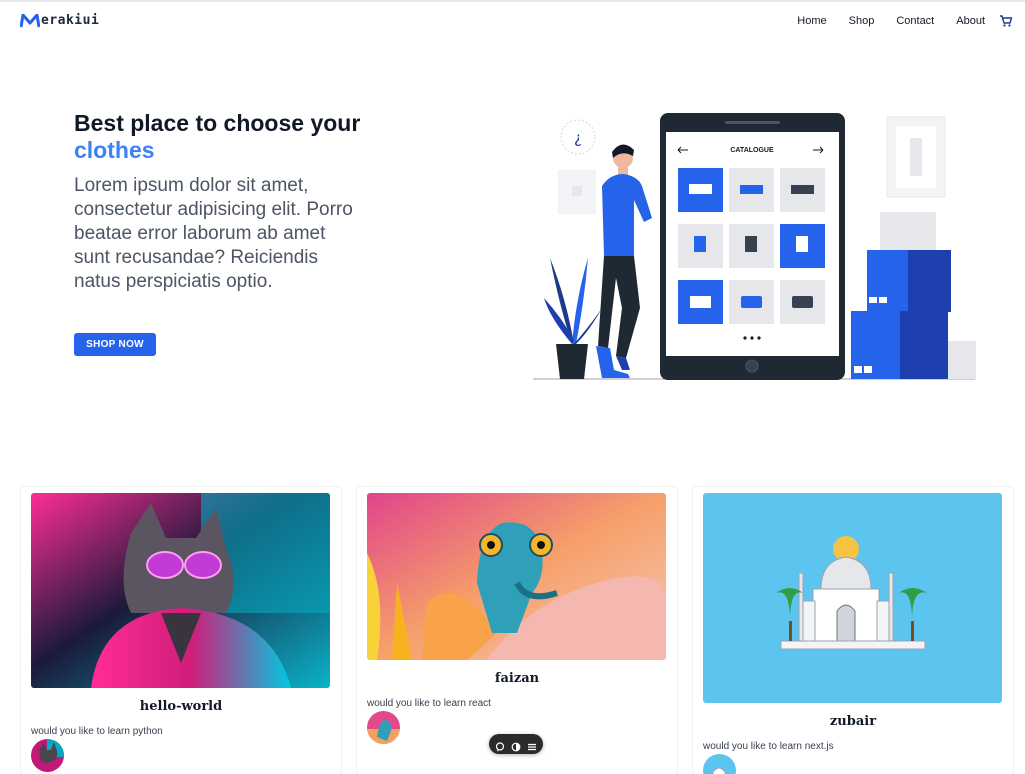  What do you see at coordinates (517, 678) in the screenshot?
I see `card-title: faizan` at bounding box center [517, 678].